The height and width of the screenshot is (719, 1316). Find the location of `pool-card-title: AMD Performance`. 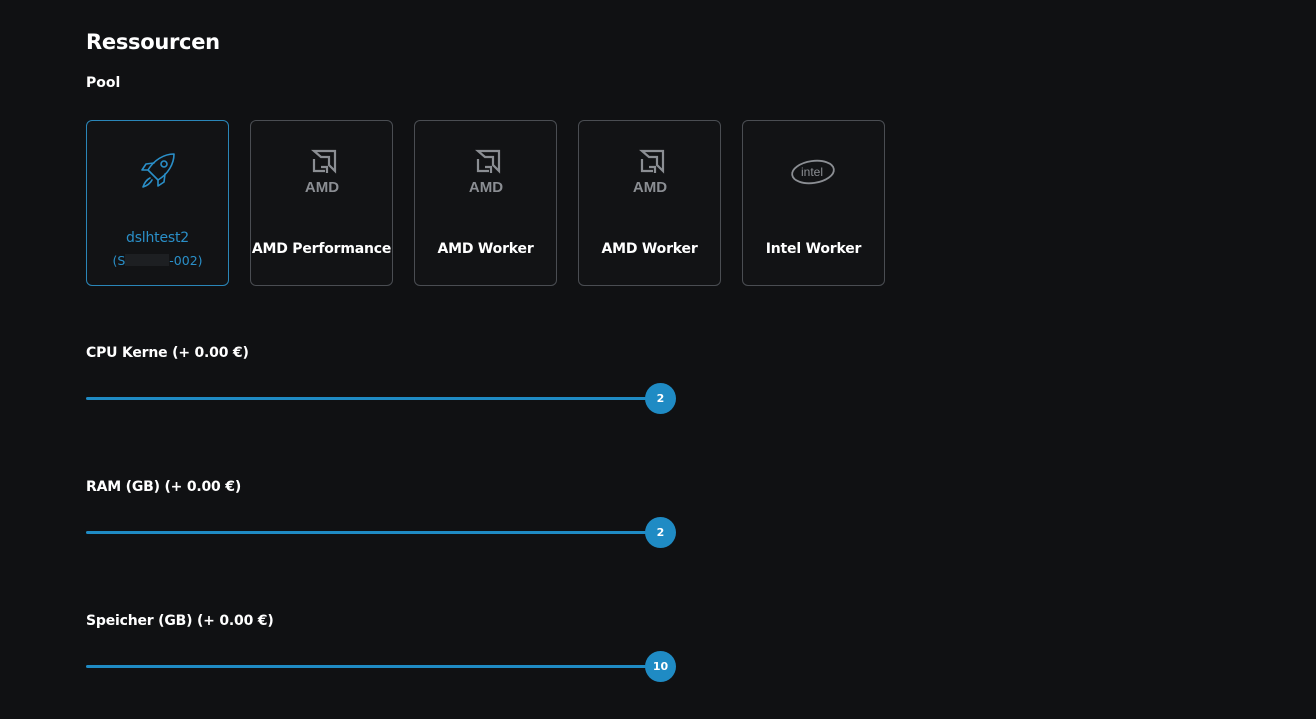

pool-card-title: AMD Performance is located at coordinates (321, 249).